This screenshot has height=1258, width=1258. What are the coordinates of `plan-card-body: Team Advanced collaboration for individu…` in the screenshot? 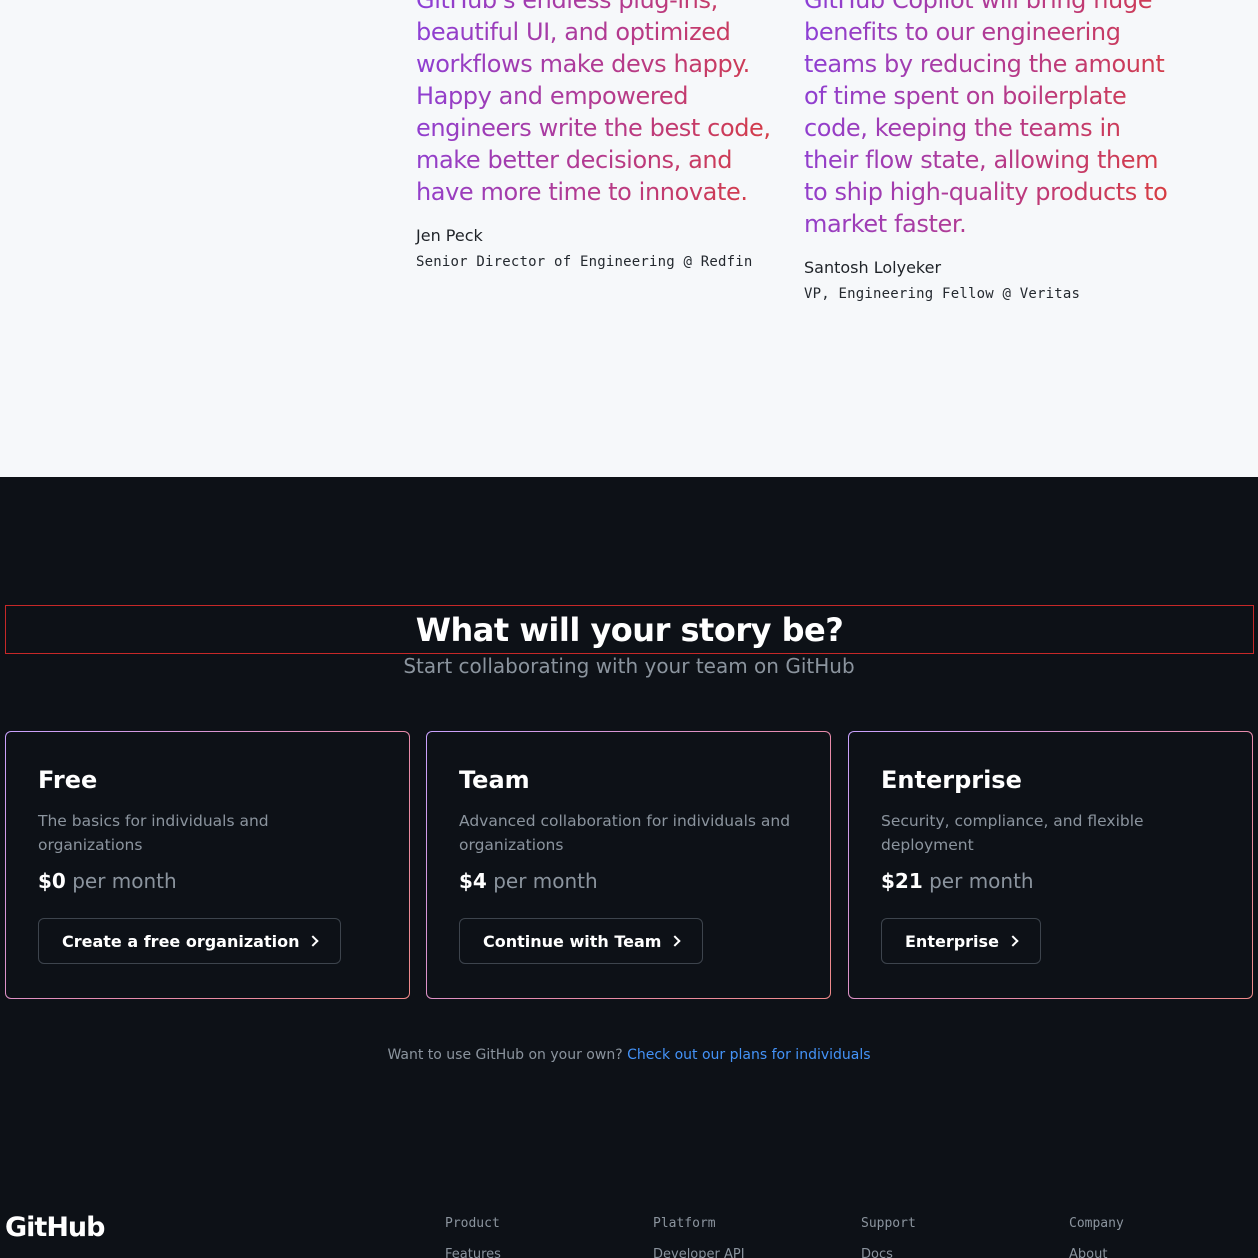 It's located at (628, 865).